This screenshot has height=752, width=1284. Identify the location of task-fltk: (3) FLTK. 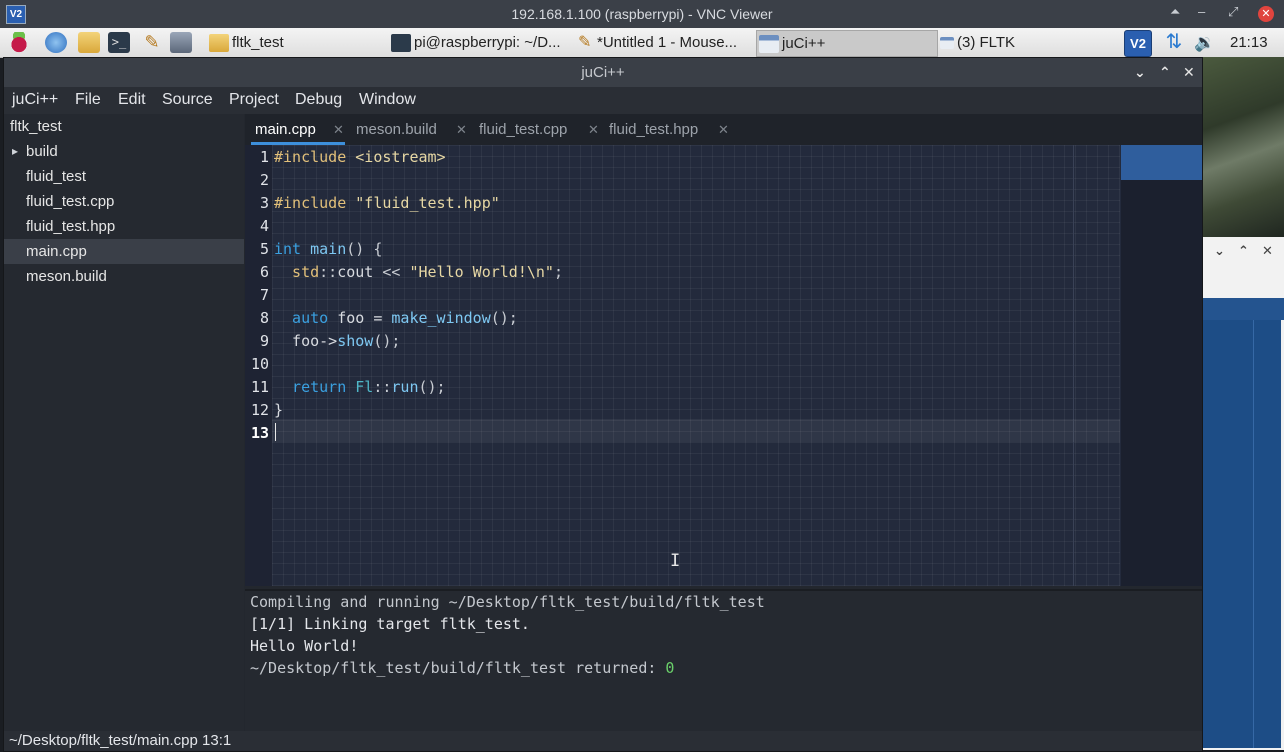
(1028, 42).